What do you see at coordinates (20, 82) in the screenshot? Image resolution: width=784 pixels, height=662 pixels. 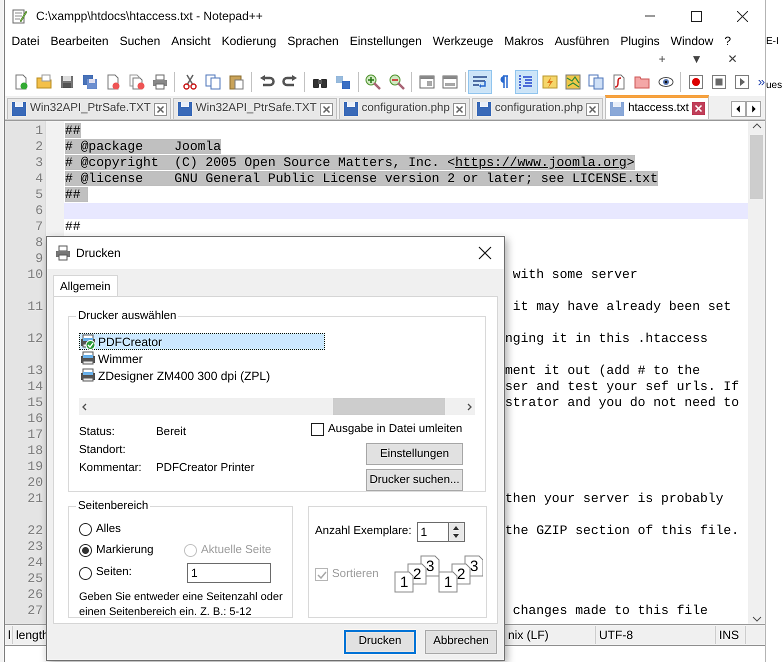 I see `new-file-icon` at bounding box center [20, 82].